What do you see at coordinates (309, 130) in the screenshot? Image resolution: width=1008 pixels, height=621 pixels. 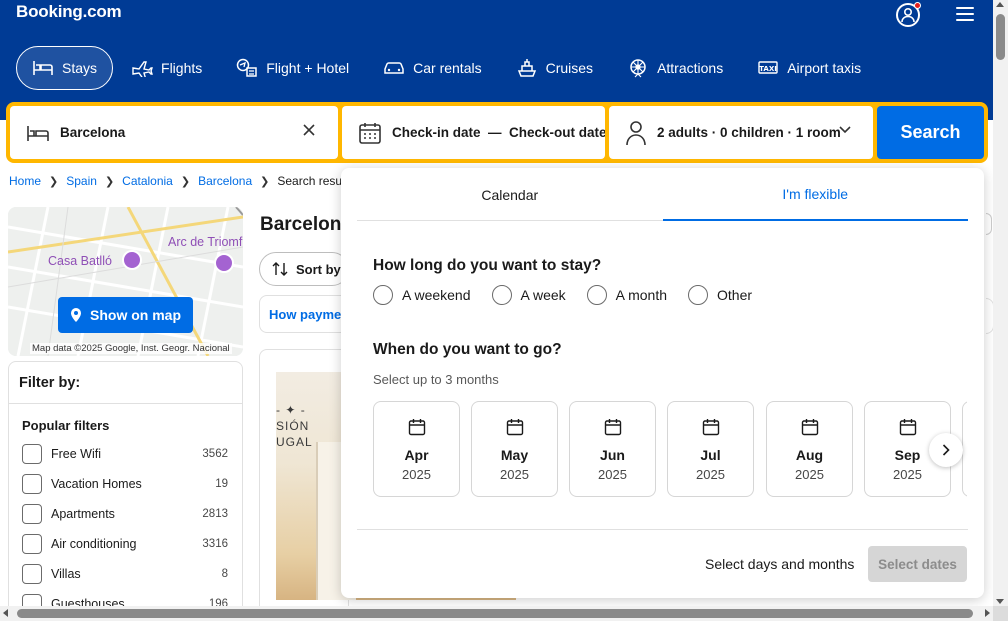 I see `clear-icon` at bounding box center [309, 130].